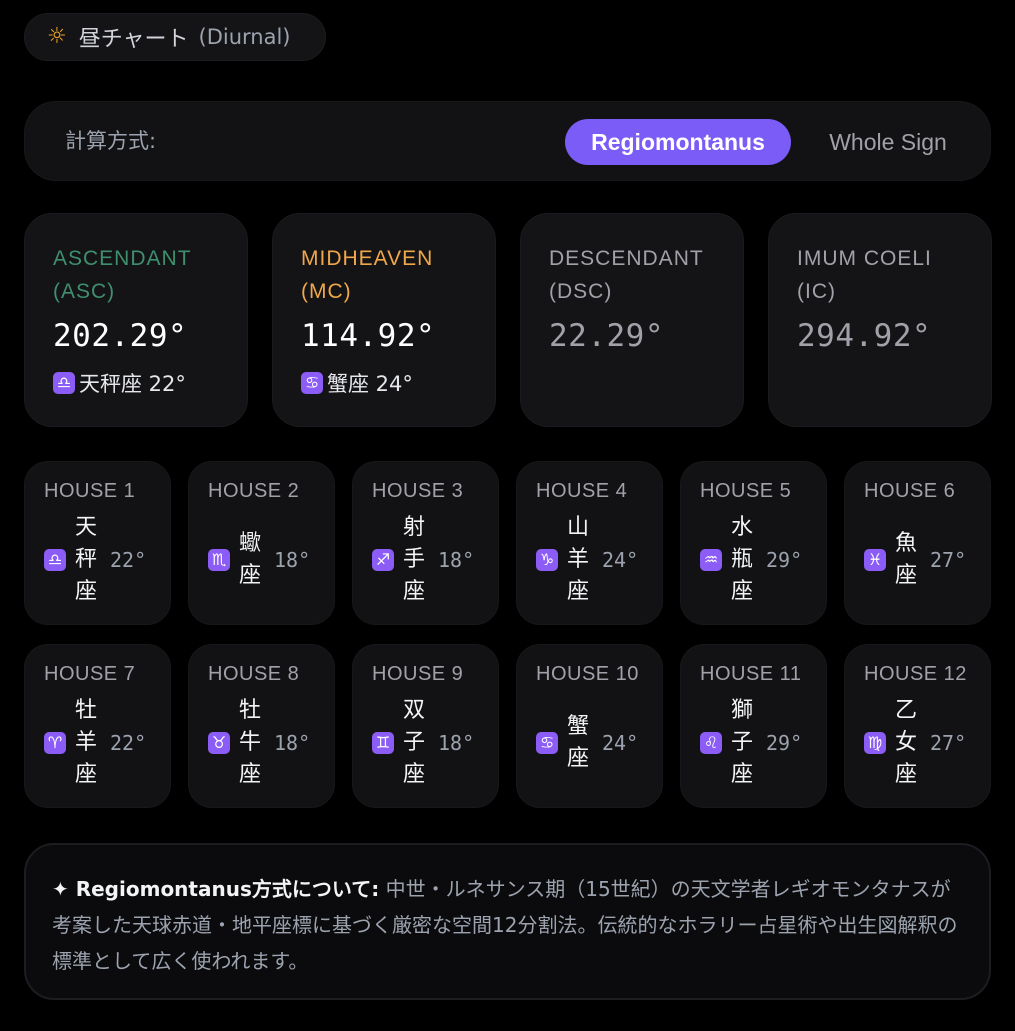 Image resolution: width=1015 pixels, height=1031 pixels. Describe the element at coordinates (587, 674) in the screenshot. I see `house-label: HOUSE 10` at that location.